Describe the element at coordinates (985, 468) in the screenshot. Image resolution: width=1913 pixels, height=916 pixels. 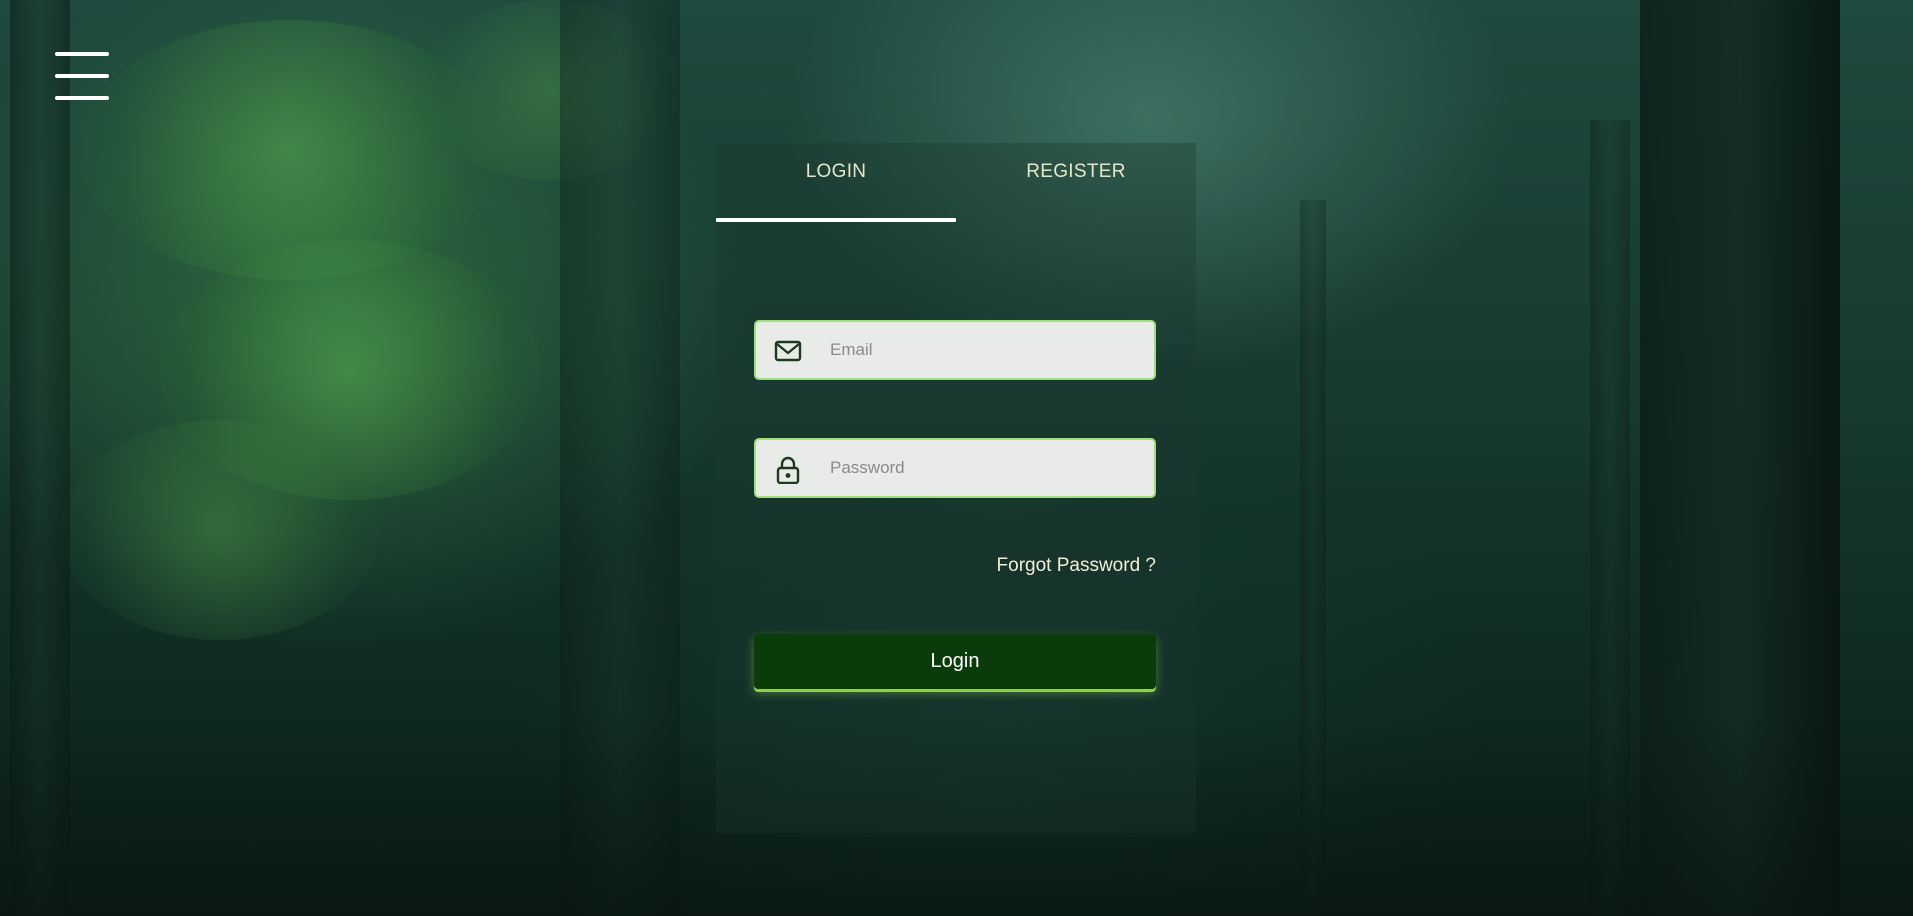
I see `password-input` at that location.